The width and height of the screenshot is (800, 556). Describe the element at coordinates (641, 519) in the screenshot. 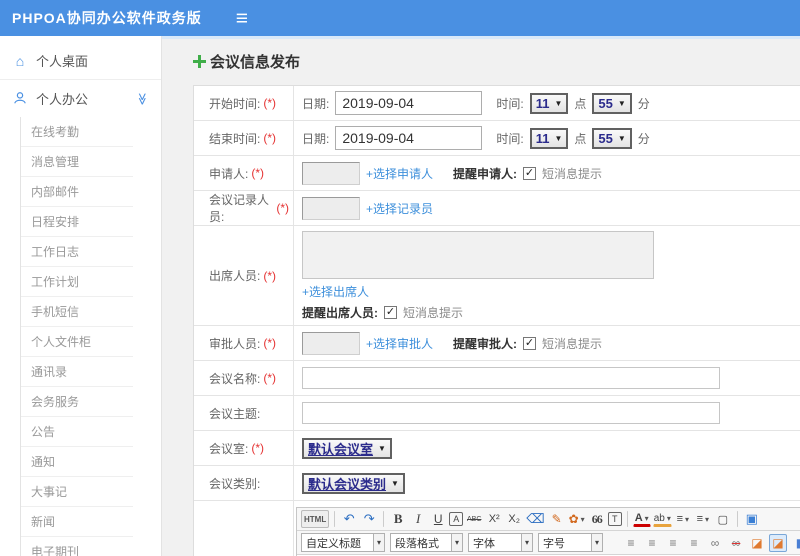

I see `font-color-icon: A` at that location.